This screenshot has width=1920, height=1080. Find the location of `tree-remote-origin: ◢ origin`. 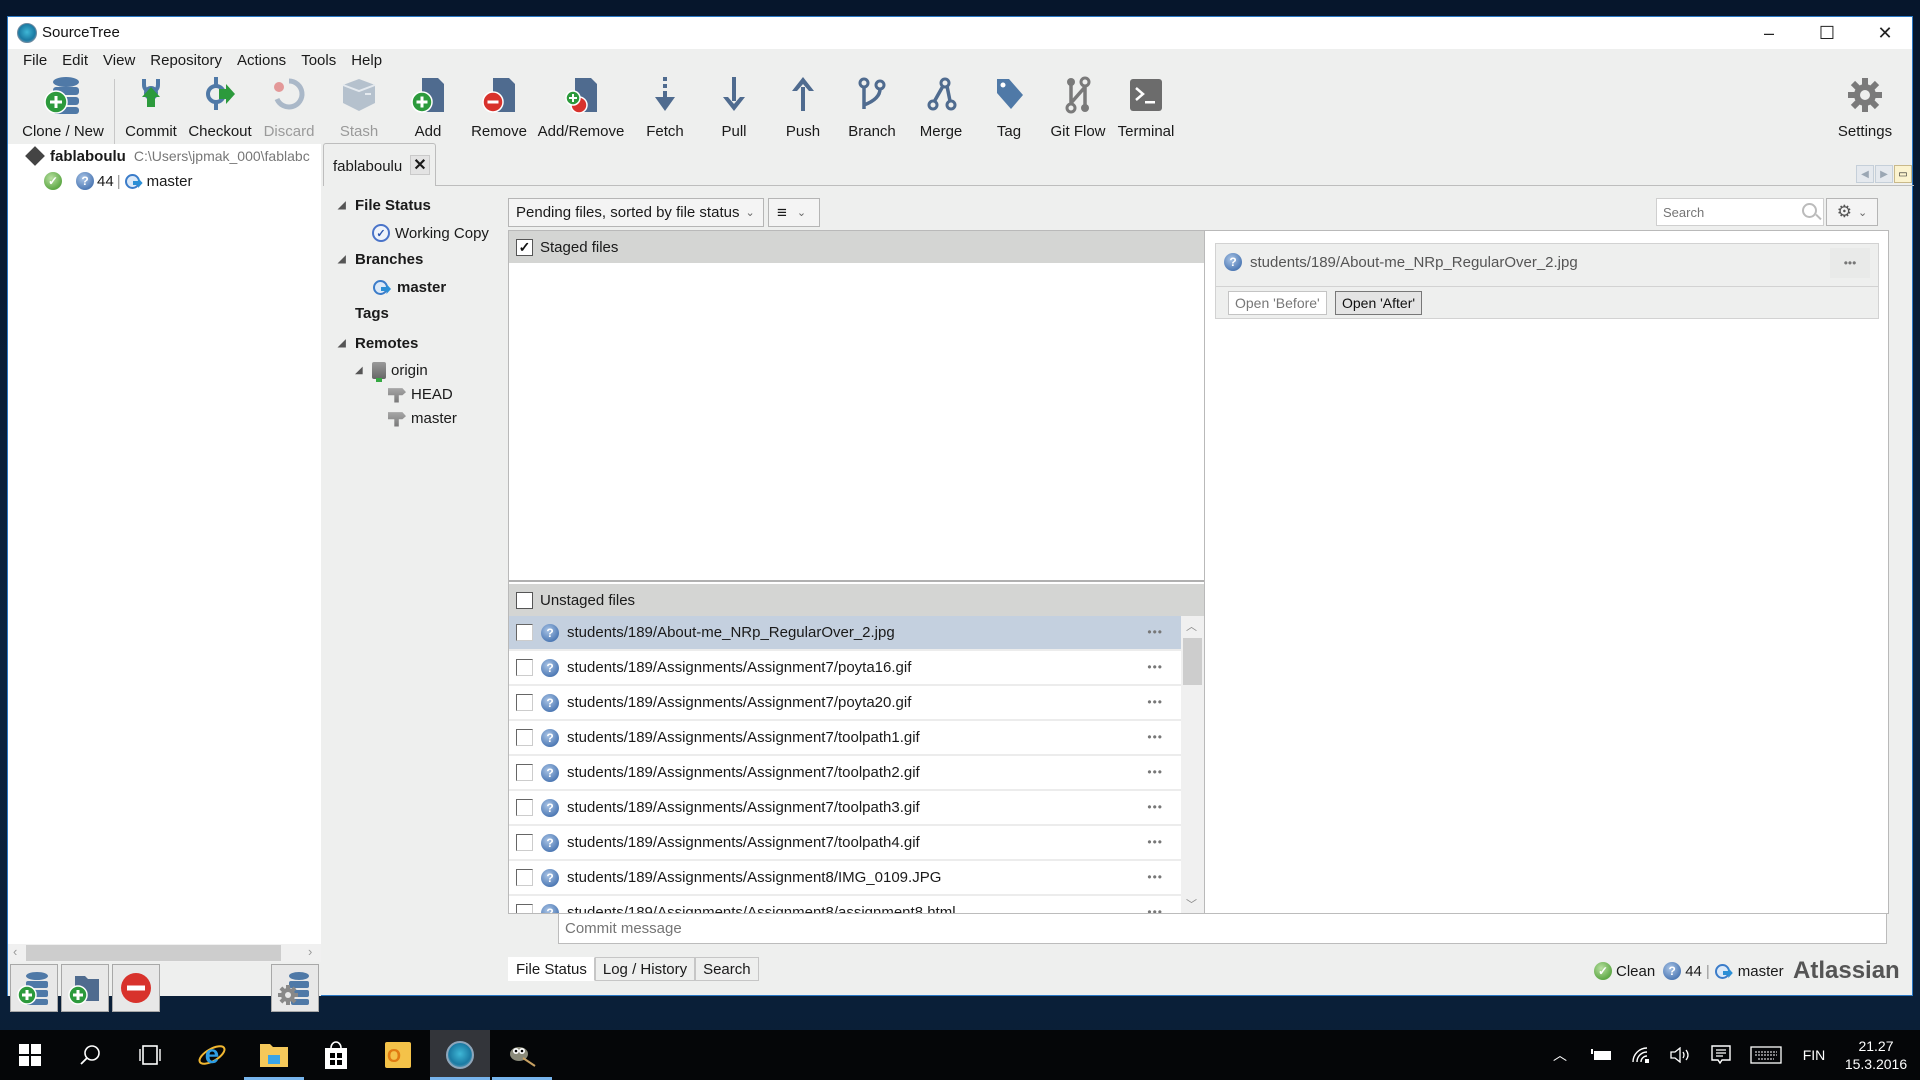

tree-remote-origin: ◢ origin is located at coordinates (391, 372).